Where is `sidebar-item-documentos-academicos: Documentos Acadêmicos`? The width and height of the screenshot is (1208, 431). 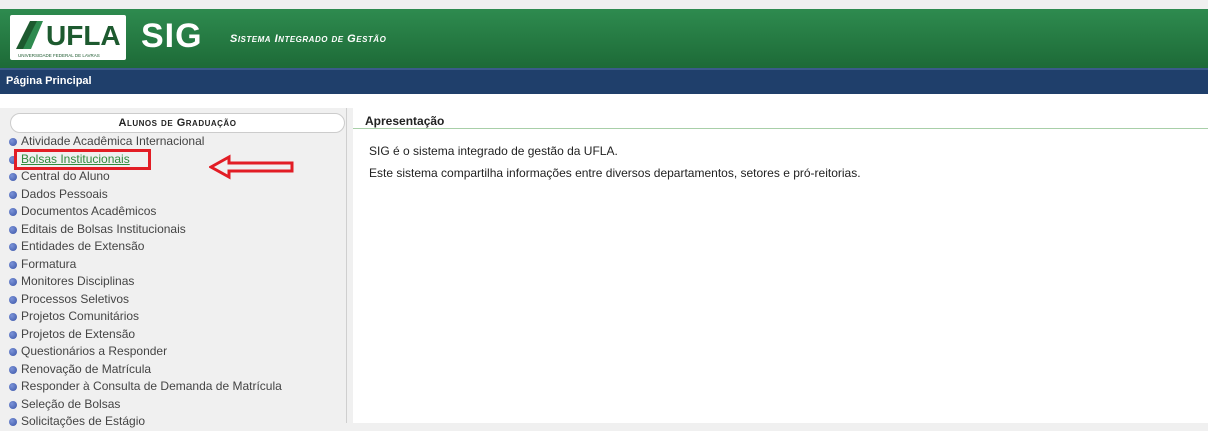
sidebar-item-documentos-academicos: Documentos Acadêmicos is located at coordinates (145, 212).